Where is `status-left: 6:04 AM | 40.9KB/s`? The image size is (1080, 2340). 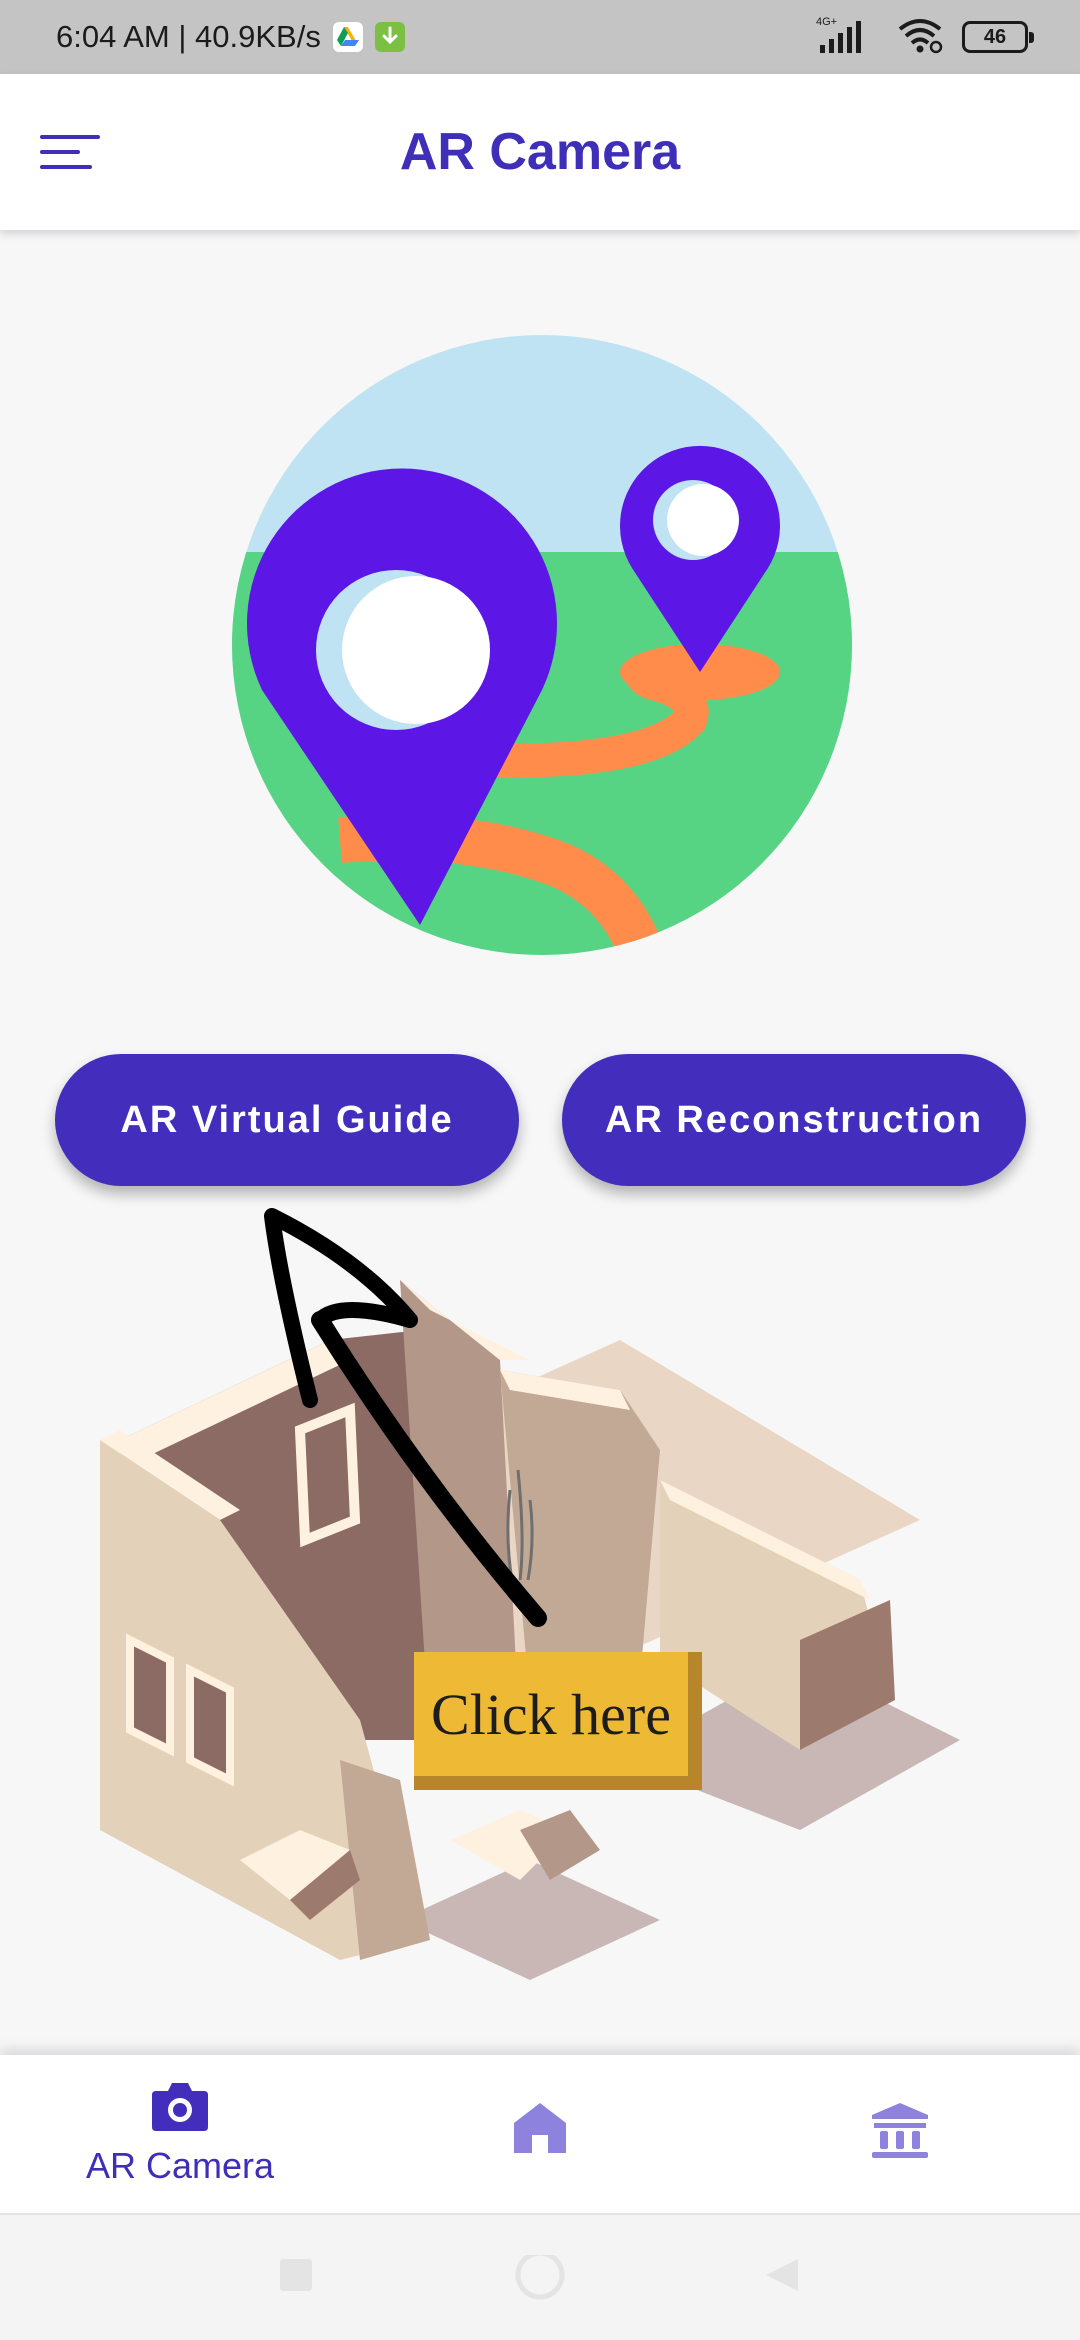
status-left: 6:04 AM | 40.9KB/s is located at coordinates (230, 37).